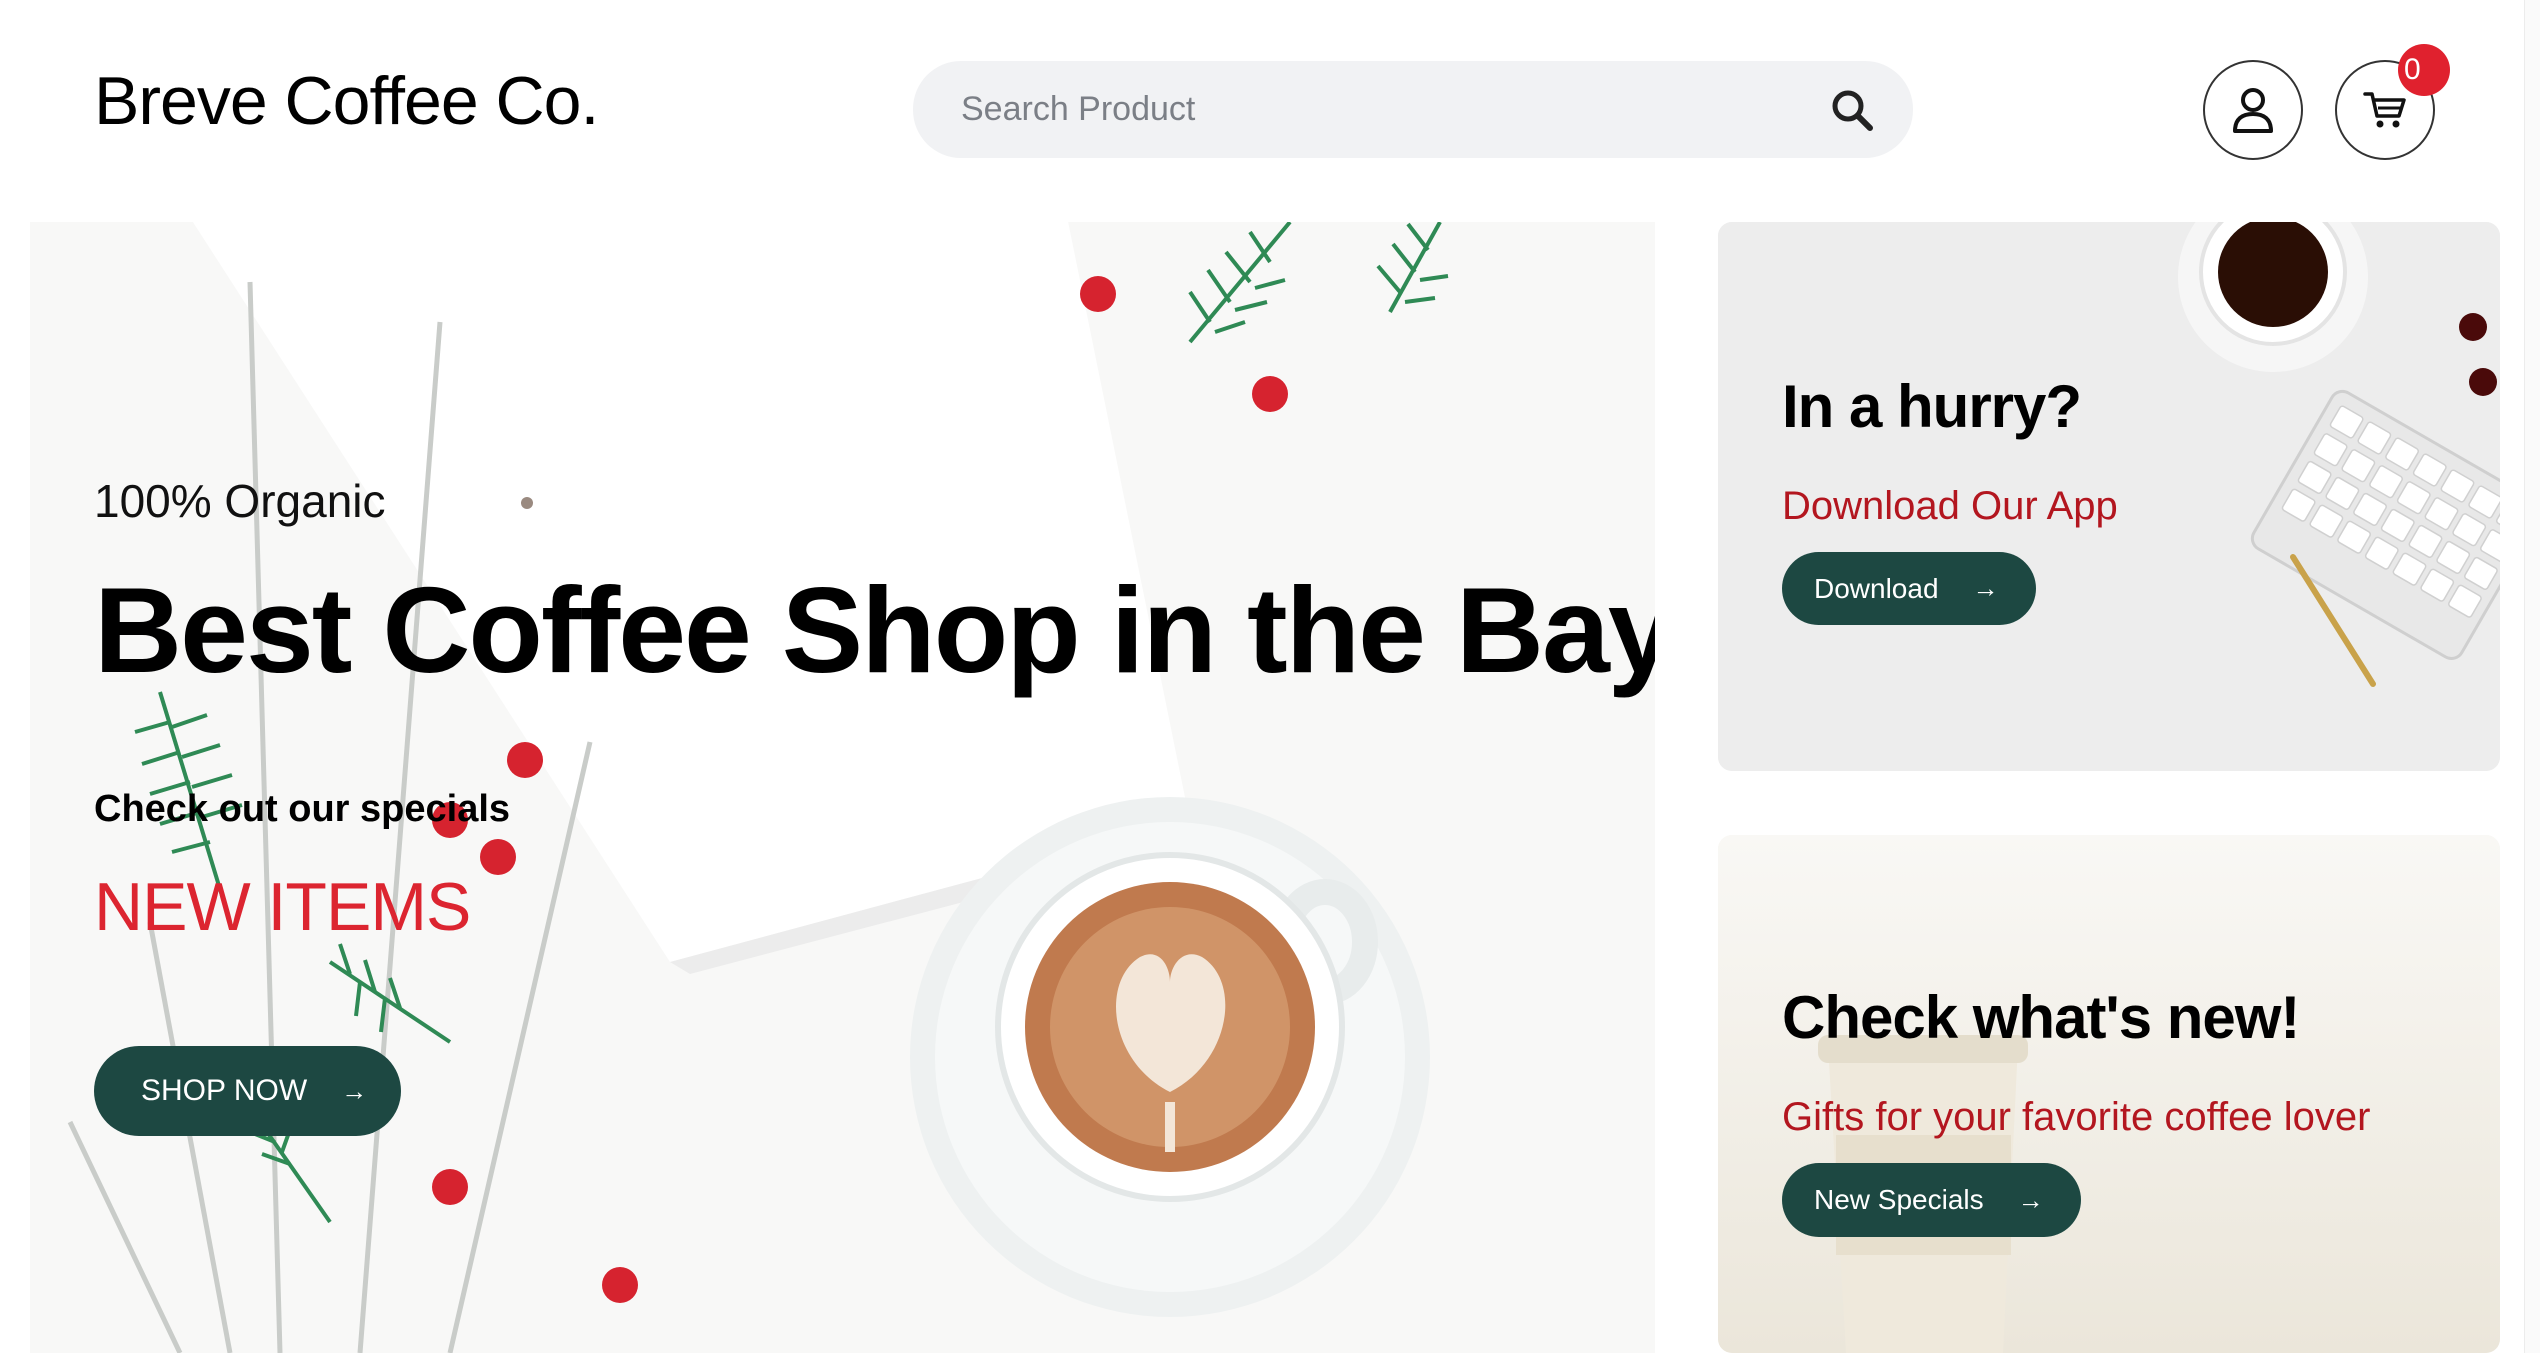 Image resolution: width=2540 pixels, height=1353 pixels. I want to click on search-bar, so click(1413, 109).